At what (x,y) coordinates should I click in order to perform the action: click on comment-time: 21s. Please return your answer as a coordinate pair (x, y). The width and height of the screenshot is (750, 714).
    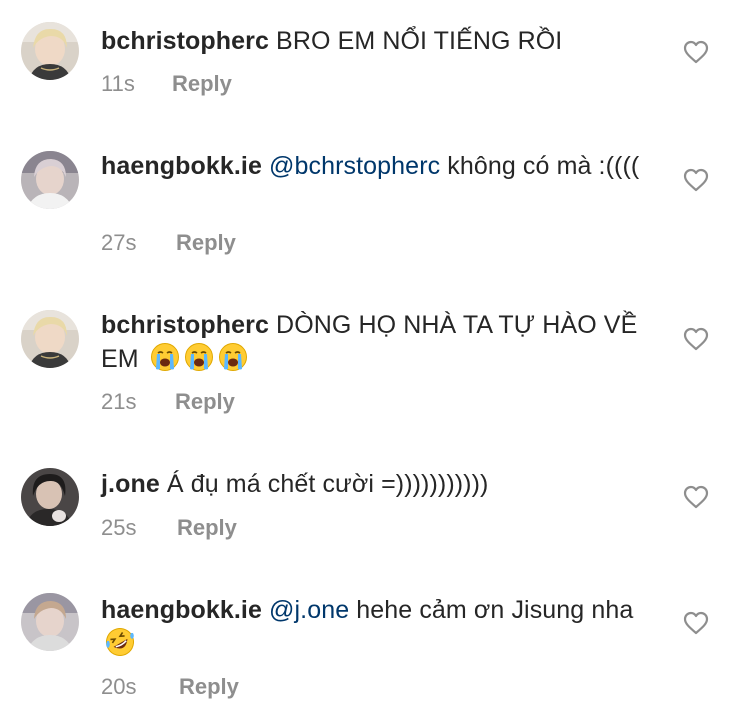
    Looking at the image, I should click on (138, 402).